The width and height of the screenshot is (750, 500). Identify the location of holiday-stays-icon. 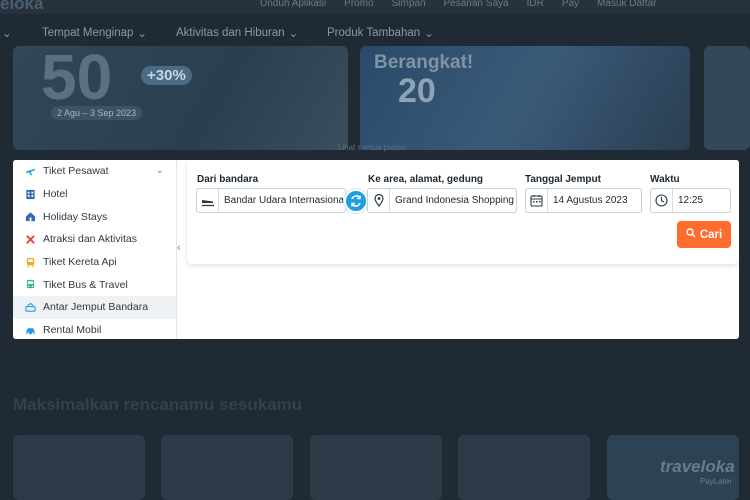
(30, 216).